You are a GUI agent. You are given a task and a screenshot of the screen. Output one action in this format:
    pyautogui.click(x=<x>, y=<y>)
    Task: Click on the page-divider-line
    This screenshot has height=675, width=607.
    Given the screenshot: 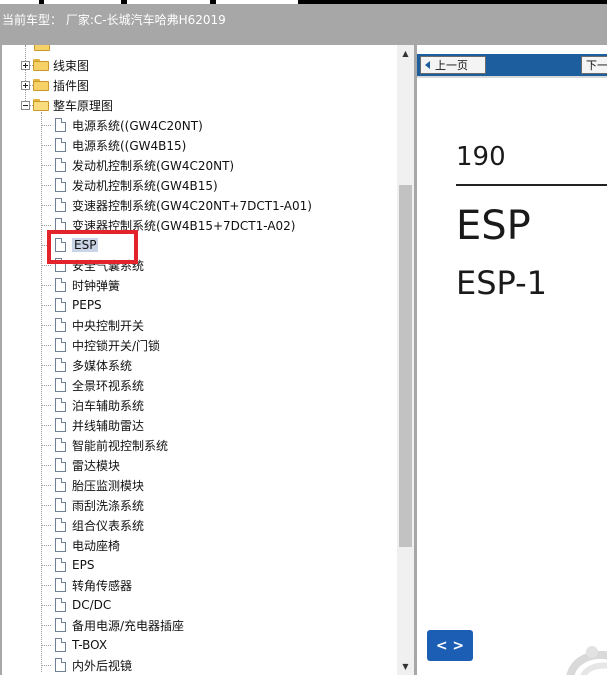 What is the action you would take?
    pyautogui.click(x=531, y=185)
    